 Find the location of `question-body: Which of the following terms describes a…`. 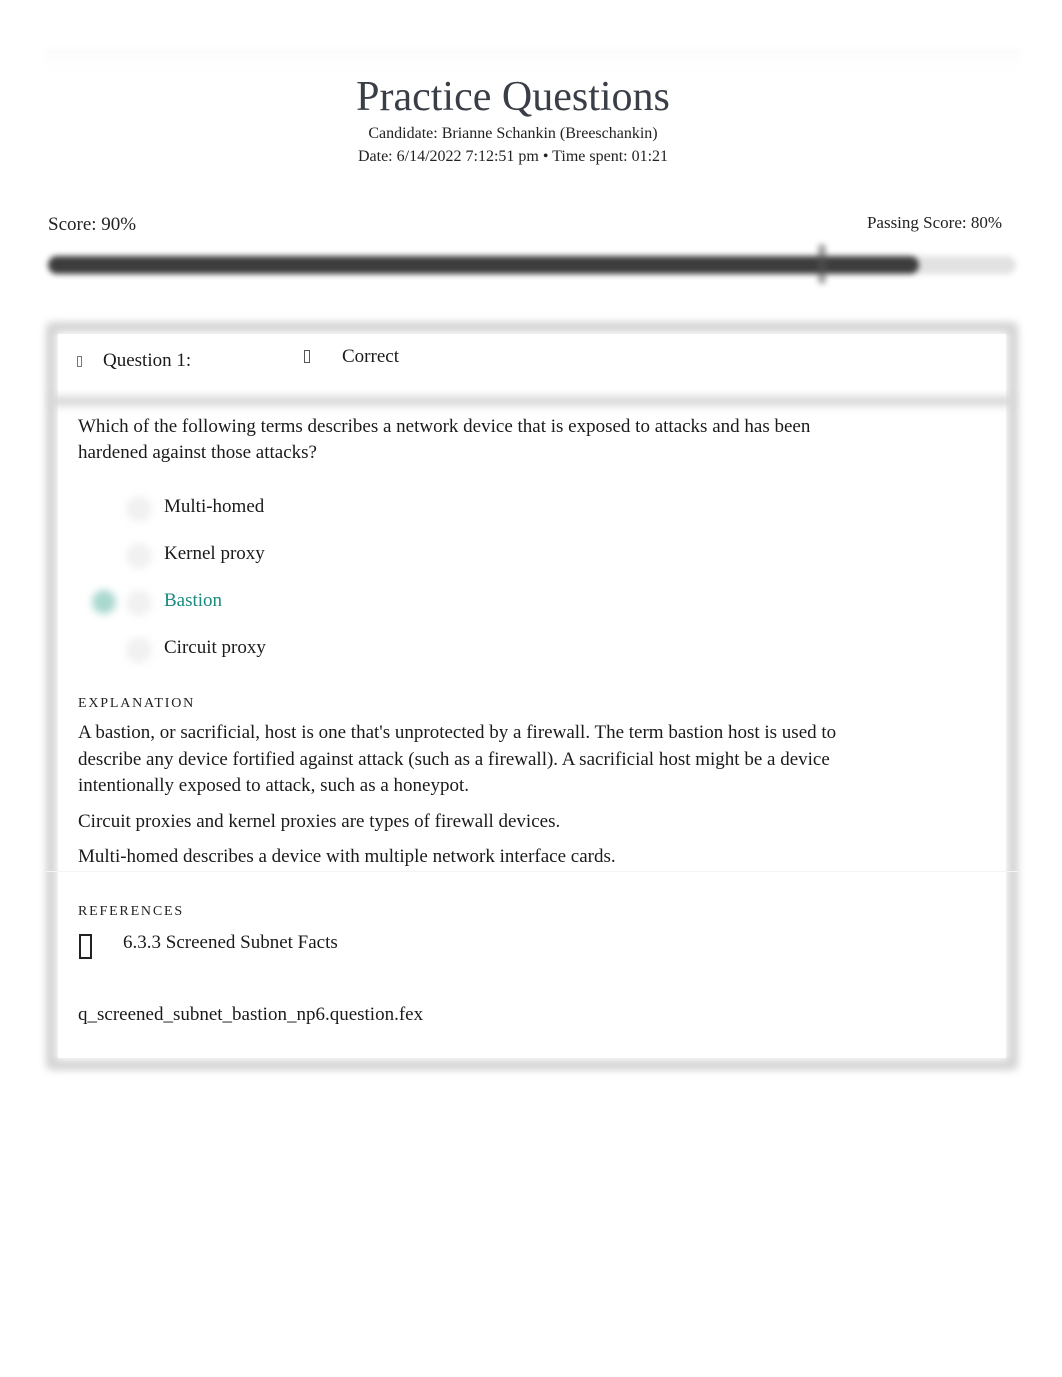

question-body: Which of the following terms describes a… is located at coordinates (468, 440).